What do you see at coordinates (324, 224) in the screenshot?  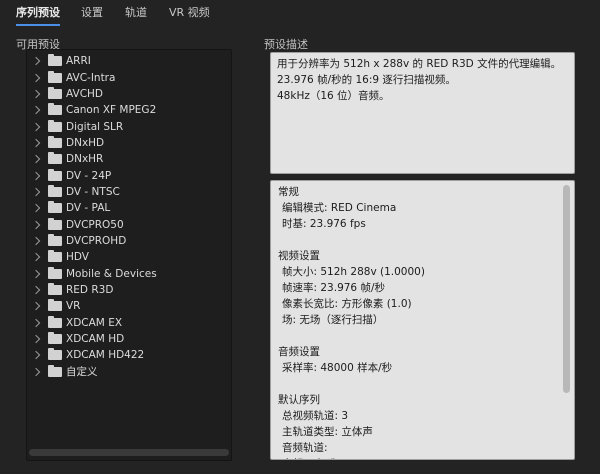 I see `details-line: 时基: 23.976 fps` at bounding box center [324, 224].